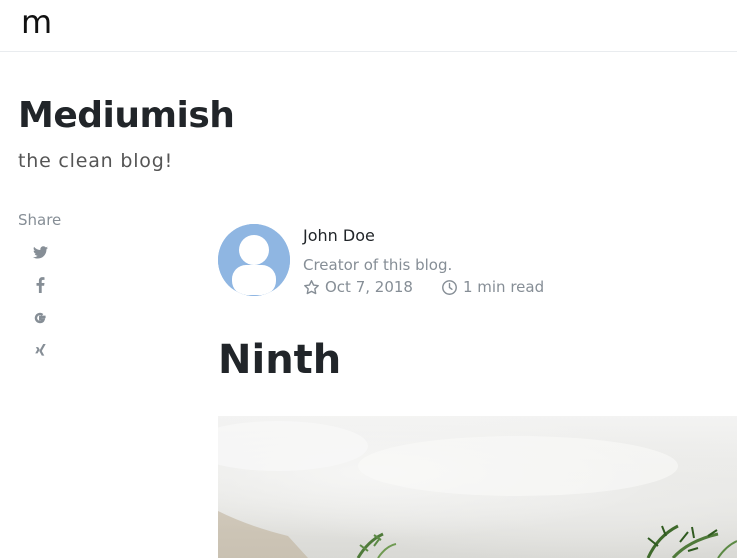 This screenshot has width=737, height=558. I want to click on read-time: 1 min read, so click(503, 287).